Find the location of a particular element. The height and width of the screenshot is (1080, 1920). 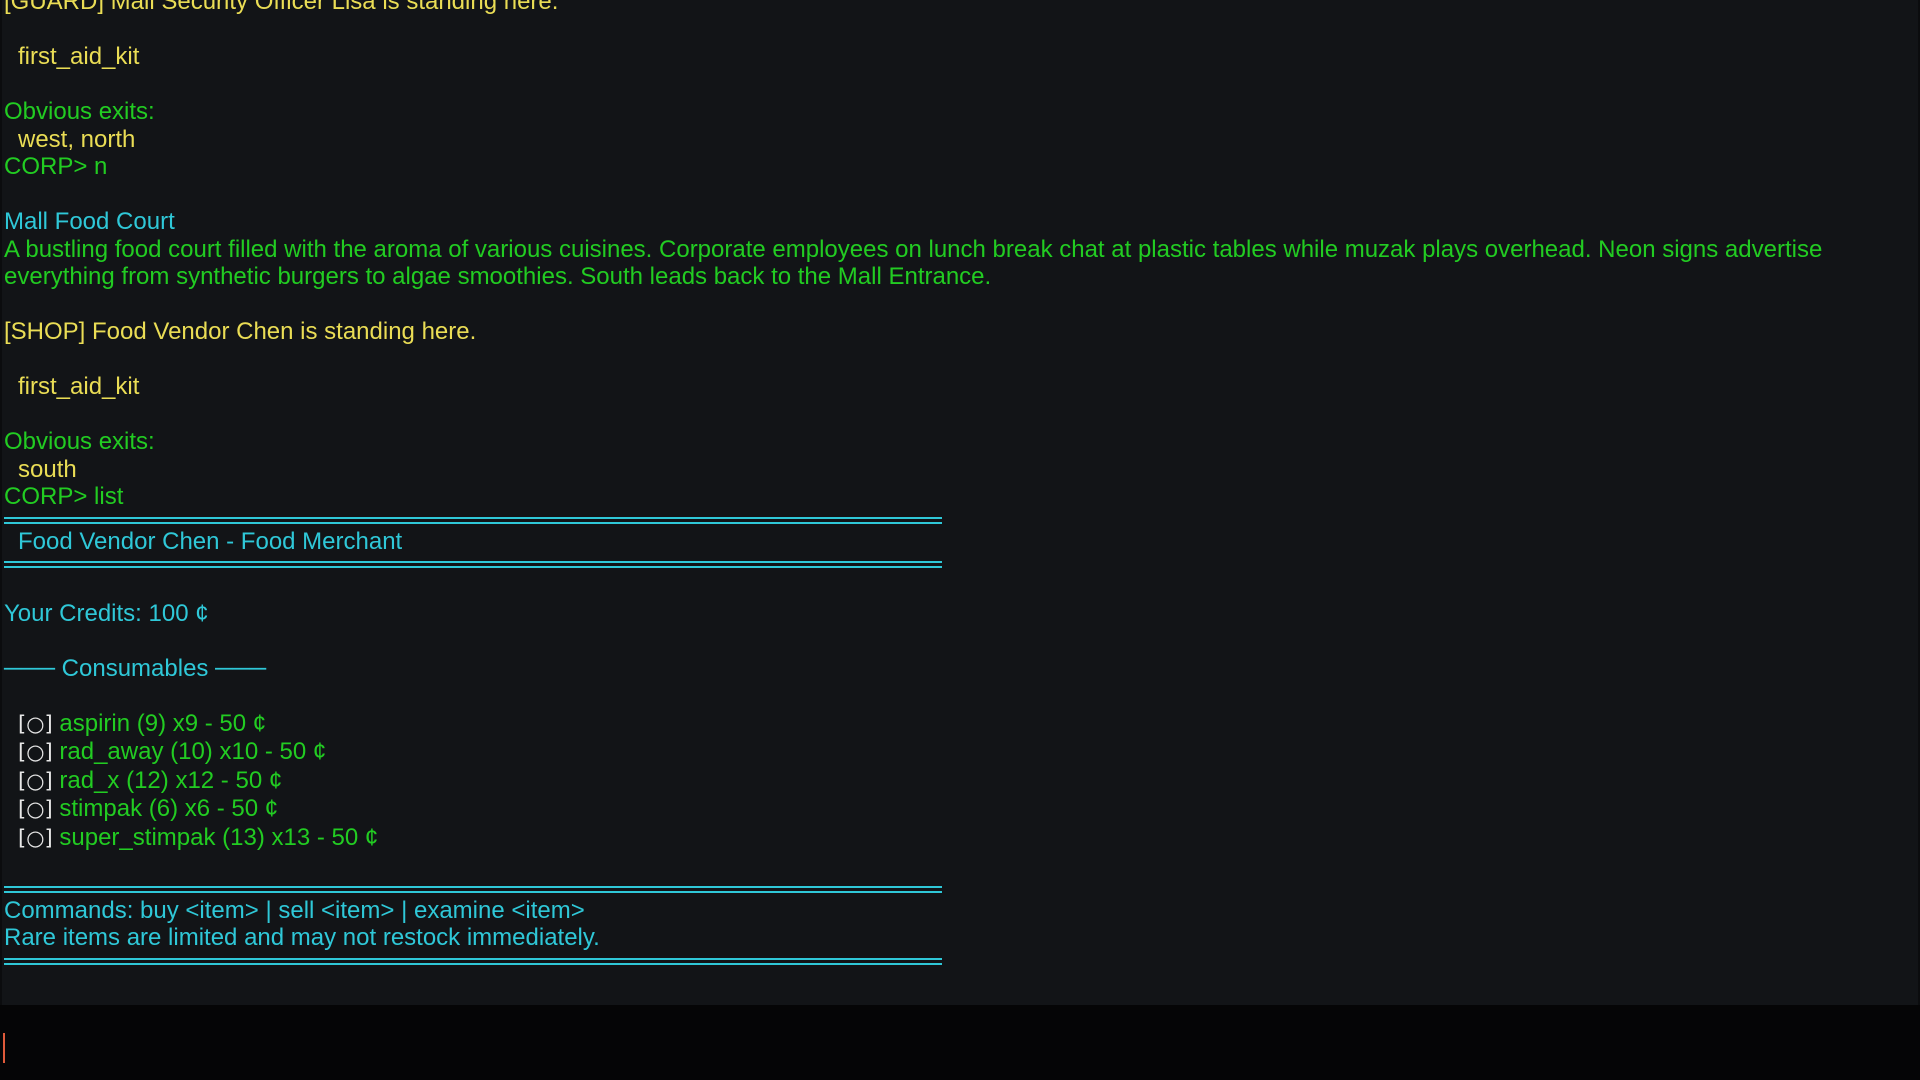

exits-list: south is located at coordinates (47, 469).